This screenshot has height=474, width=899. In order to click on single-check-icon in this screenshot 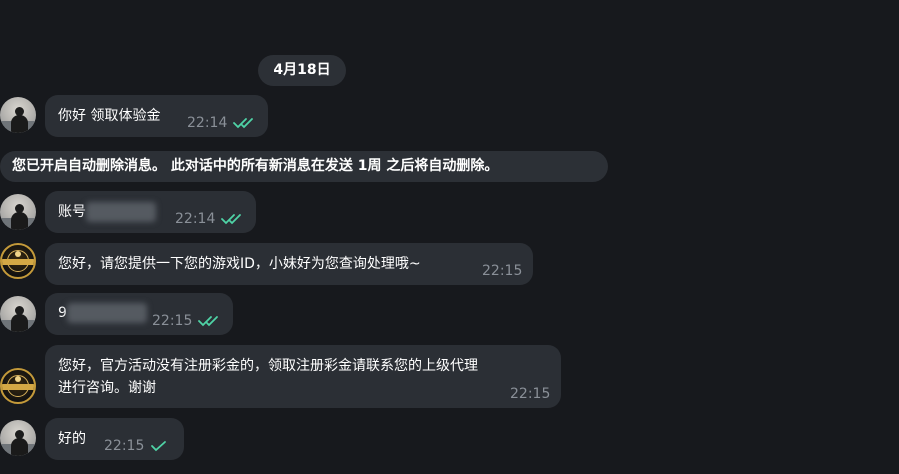, I will do `click(159, 446)`.